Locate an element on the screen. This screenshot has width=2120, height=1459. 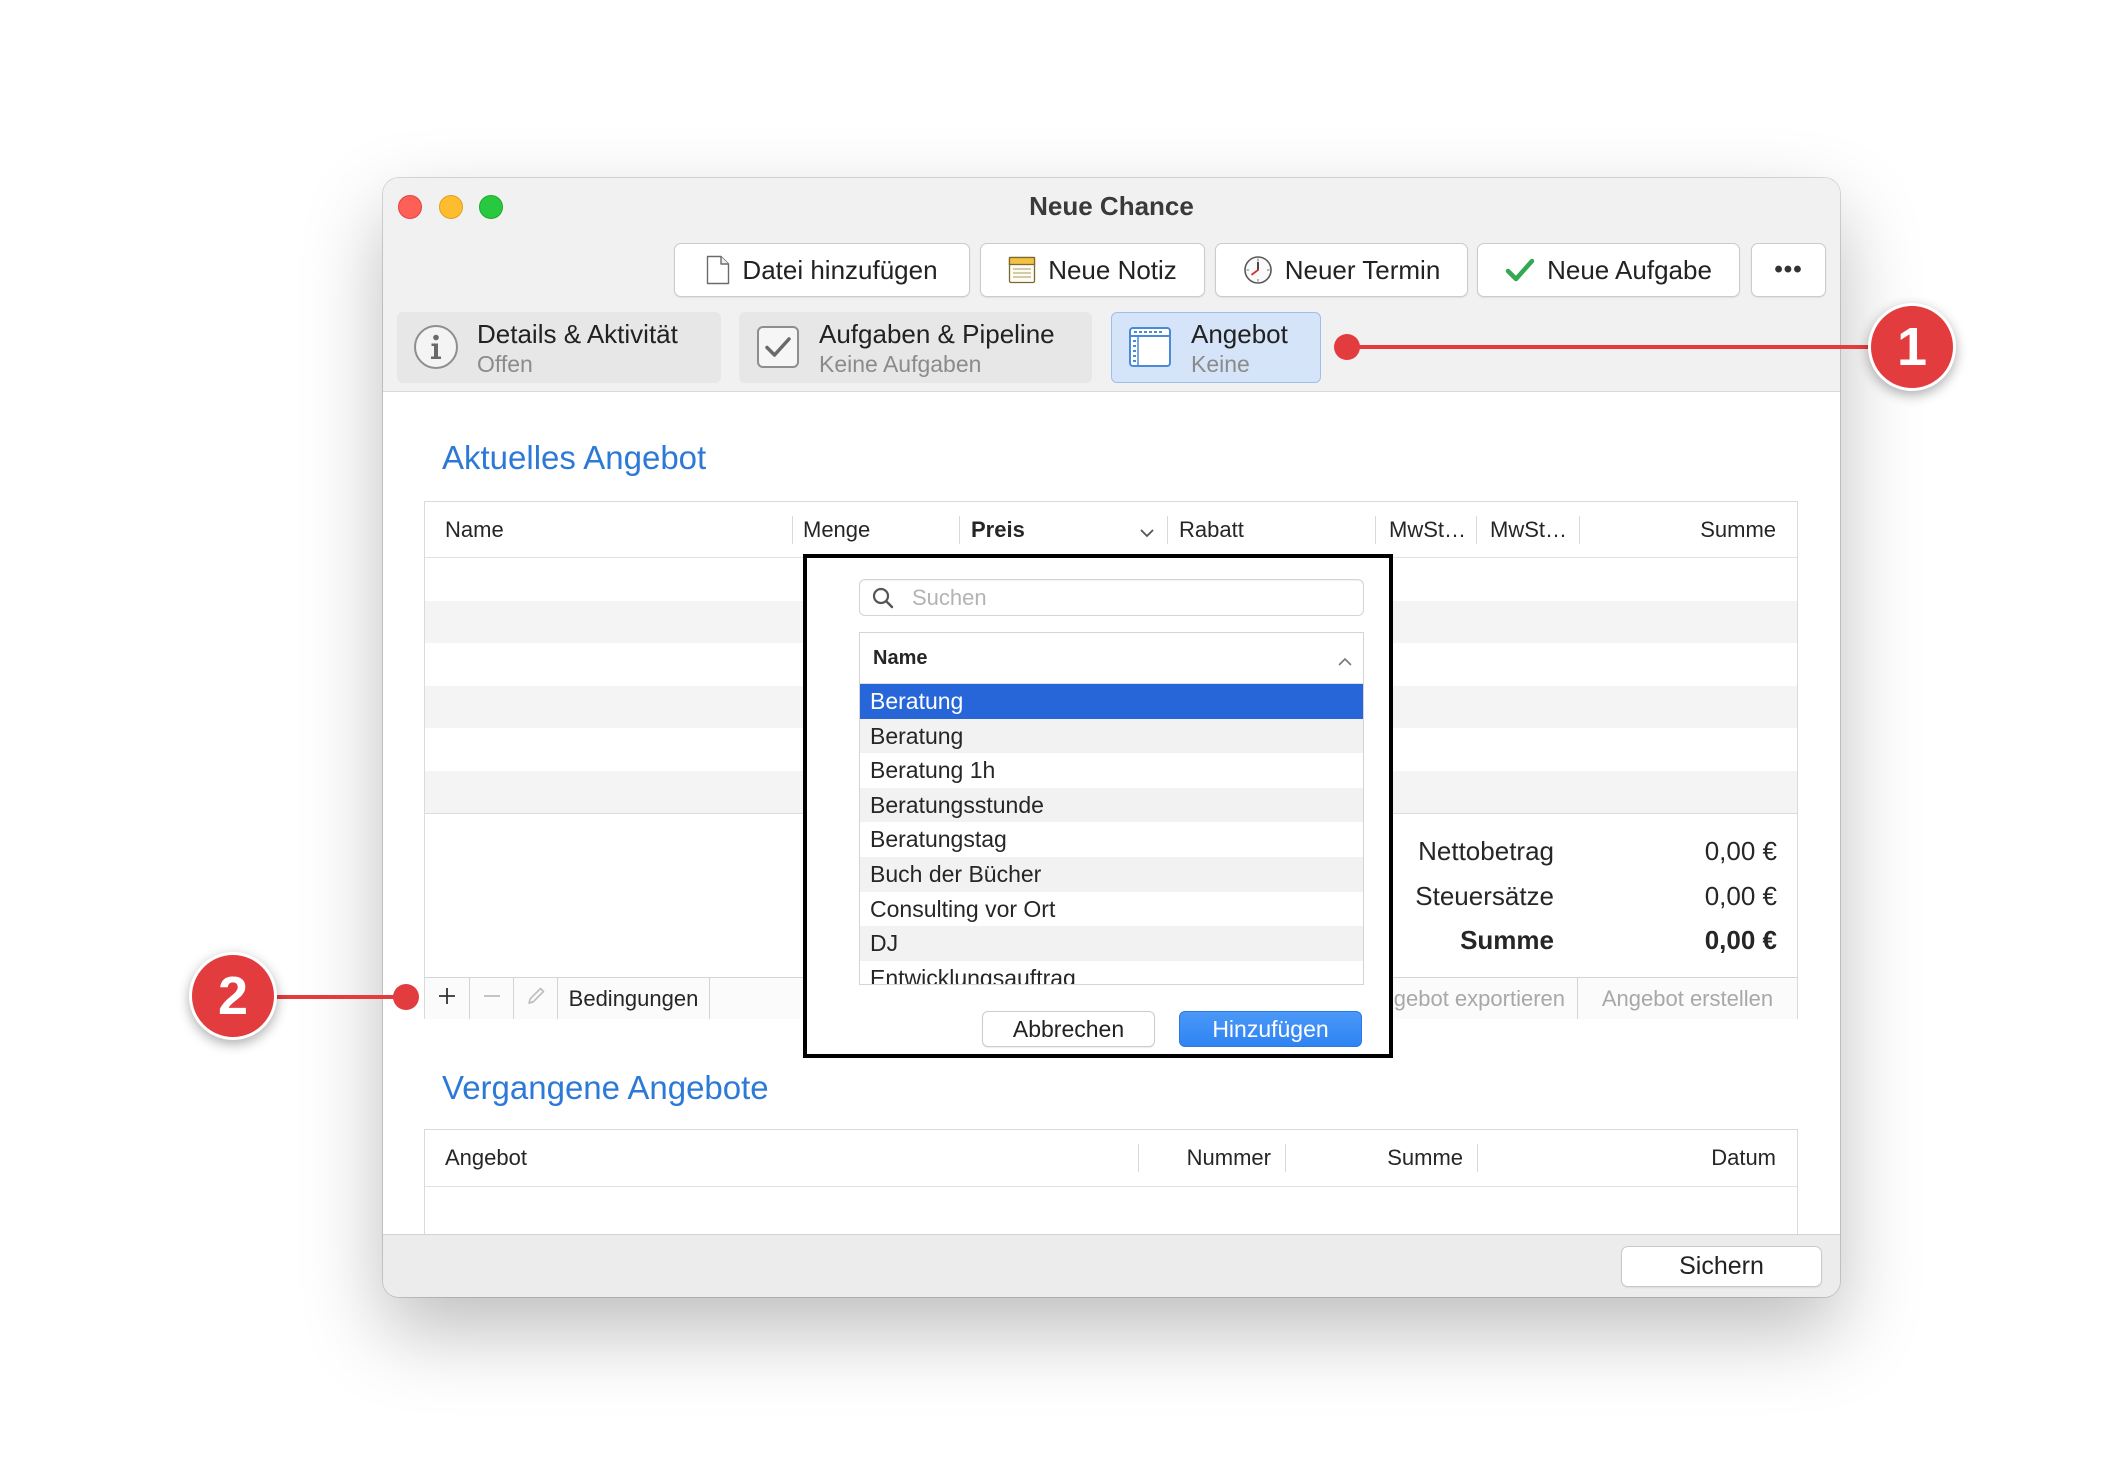
create-offer-button: Angebot erstellen is located at coordinates (1687, 998).